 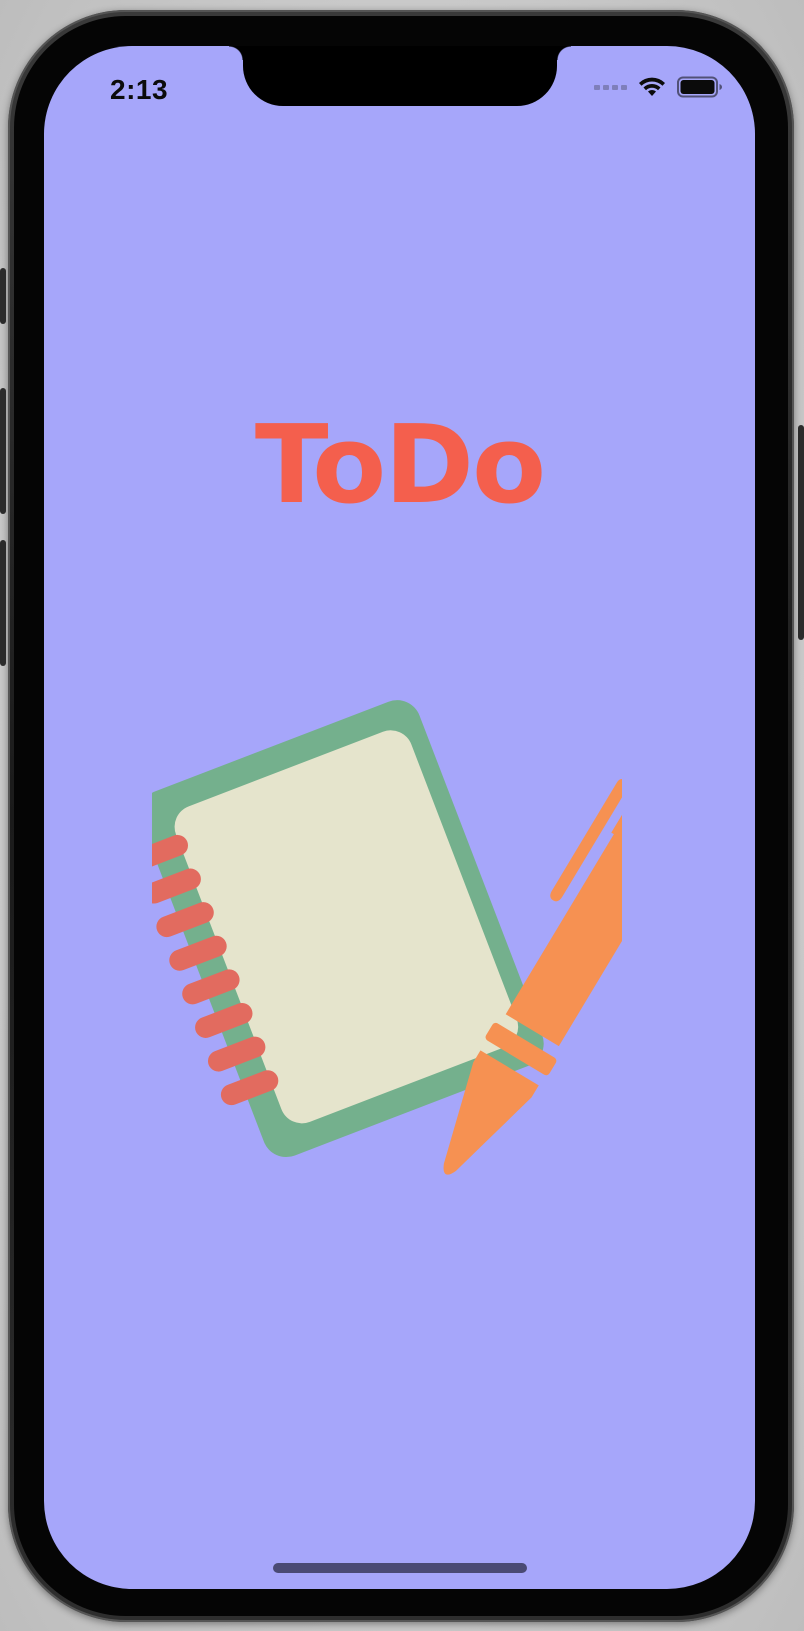 What do you see at coordinates (3, 451) in the screenshot?
I see `volume-up-button` at bounding box center [3, 451].